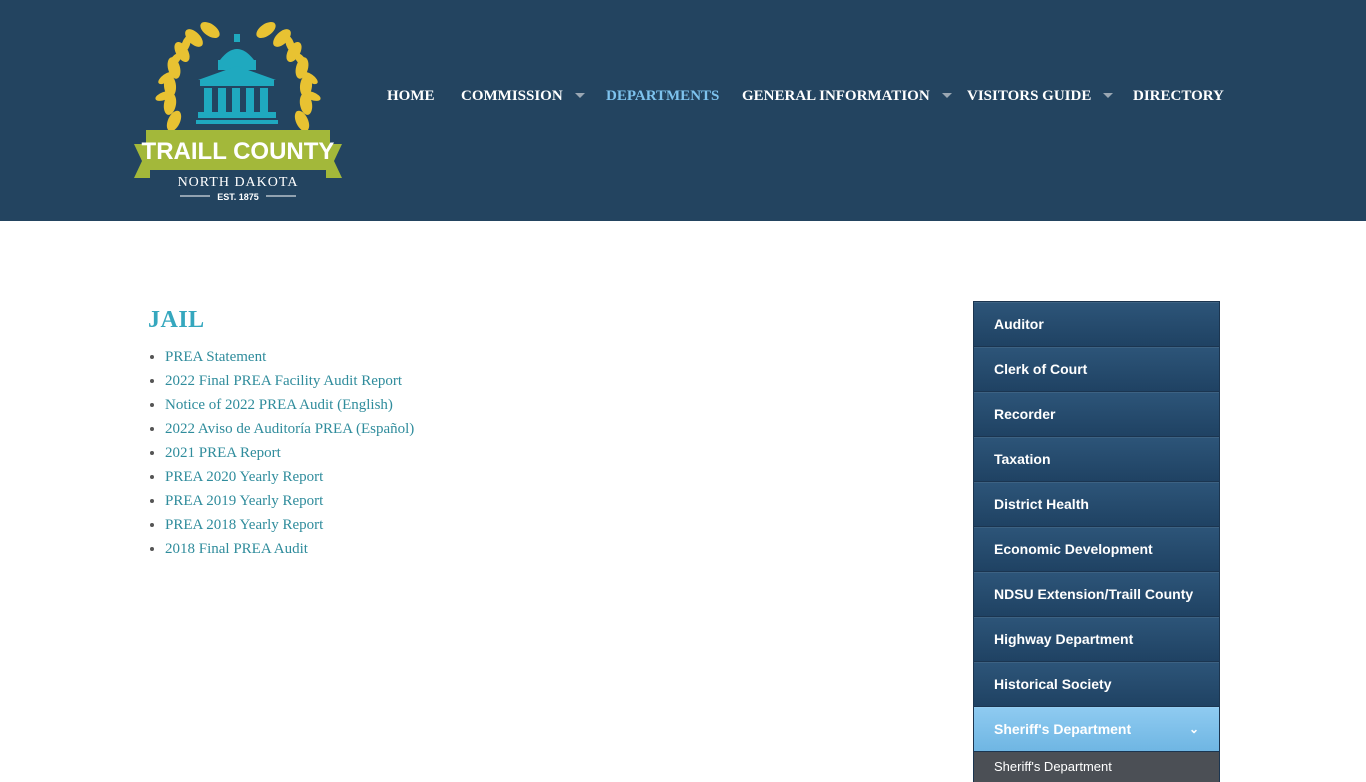 This screenshot has height=782, width=1366. What do you see at coordinates (244, 501) in the screenshot?
I see `document-link: PREA 2019 Yearly Report` at bounding box center [244, 501].